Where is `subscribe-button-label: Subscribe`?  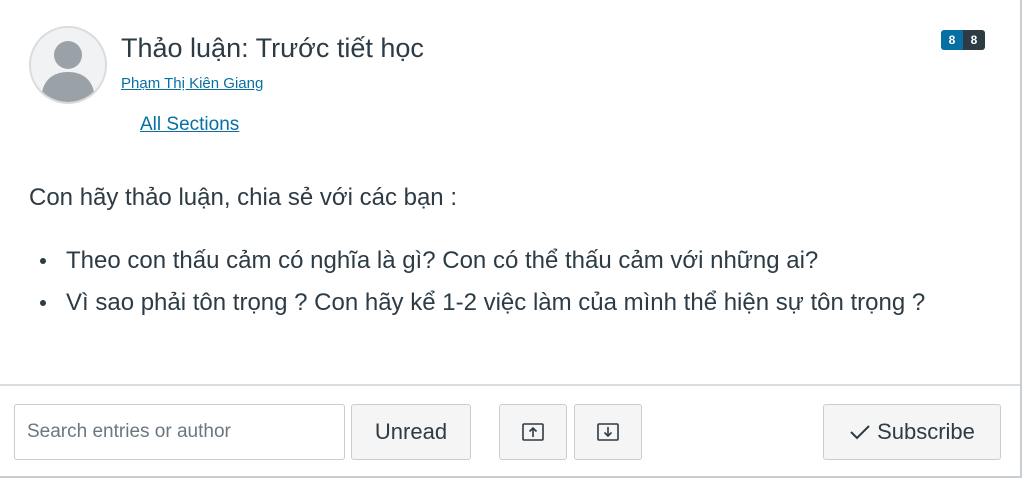
subscribe-button-label: Subscribe is located at coordinates (926, 431).